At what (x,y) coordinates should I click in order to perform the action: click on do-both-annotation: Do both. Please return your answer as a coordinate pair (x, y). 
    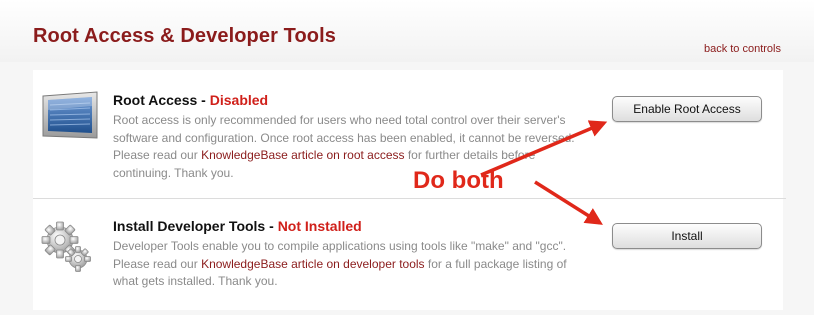
    Looking at the image, I should click on (458, 180).